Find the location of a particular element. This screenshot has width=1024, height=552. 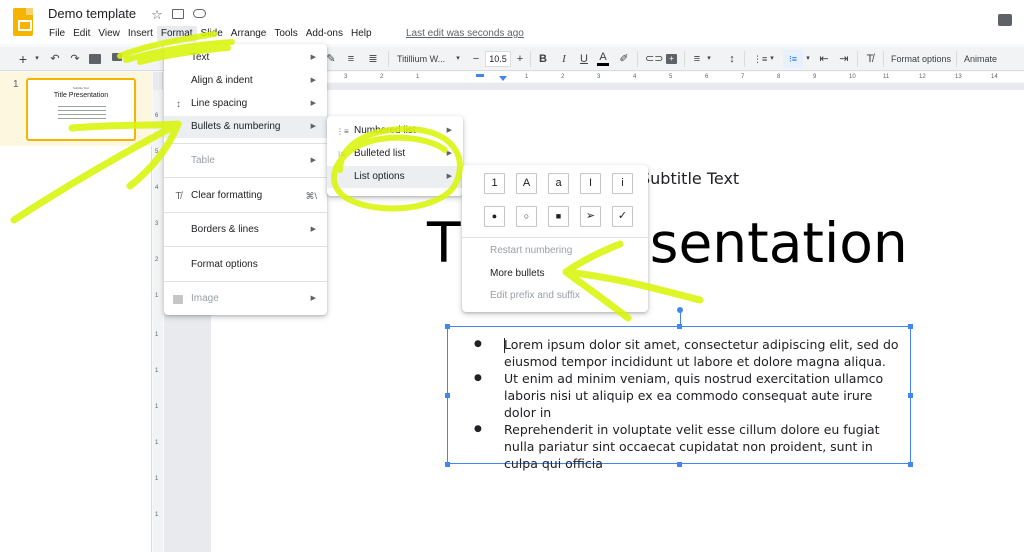

menu-item-align-indent: Align & indent ▶ is located at coordinates (245, 81).